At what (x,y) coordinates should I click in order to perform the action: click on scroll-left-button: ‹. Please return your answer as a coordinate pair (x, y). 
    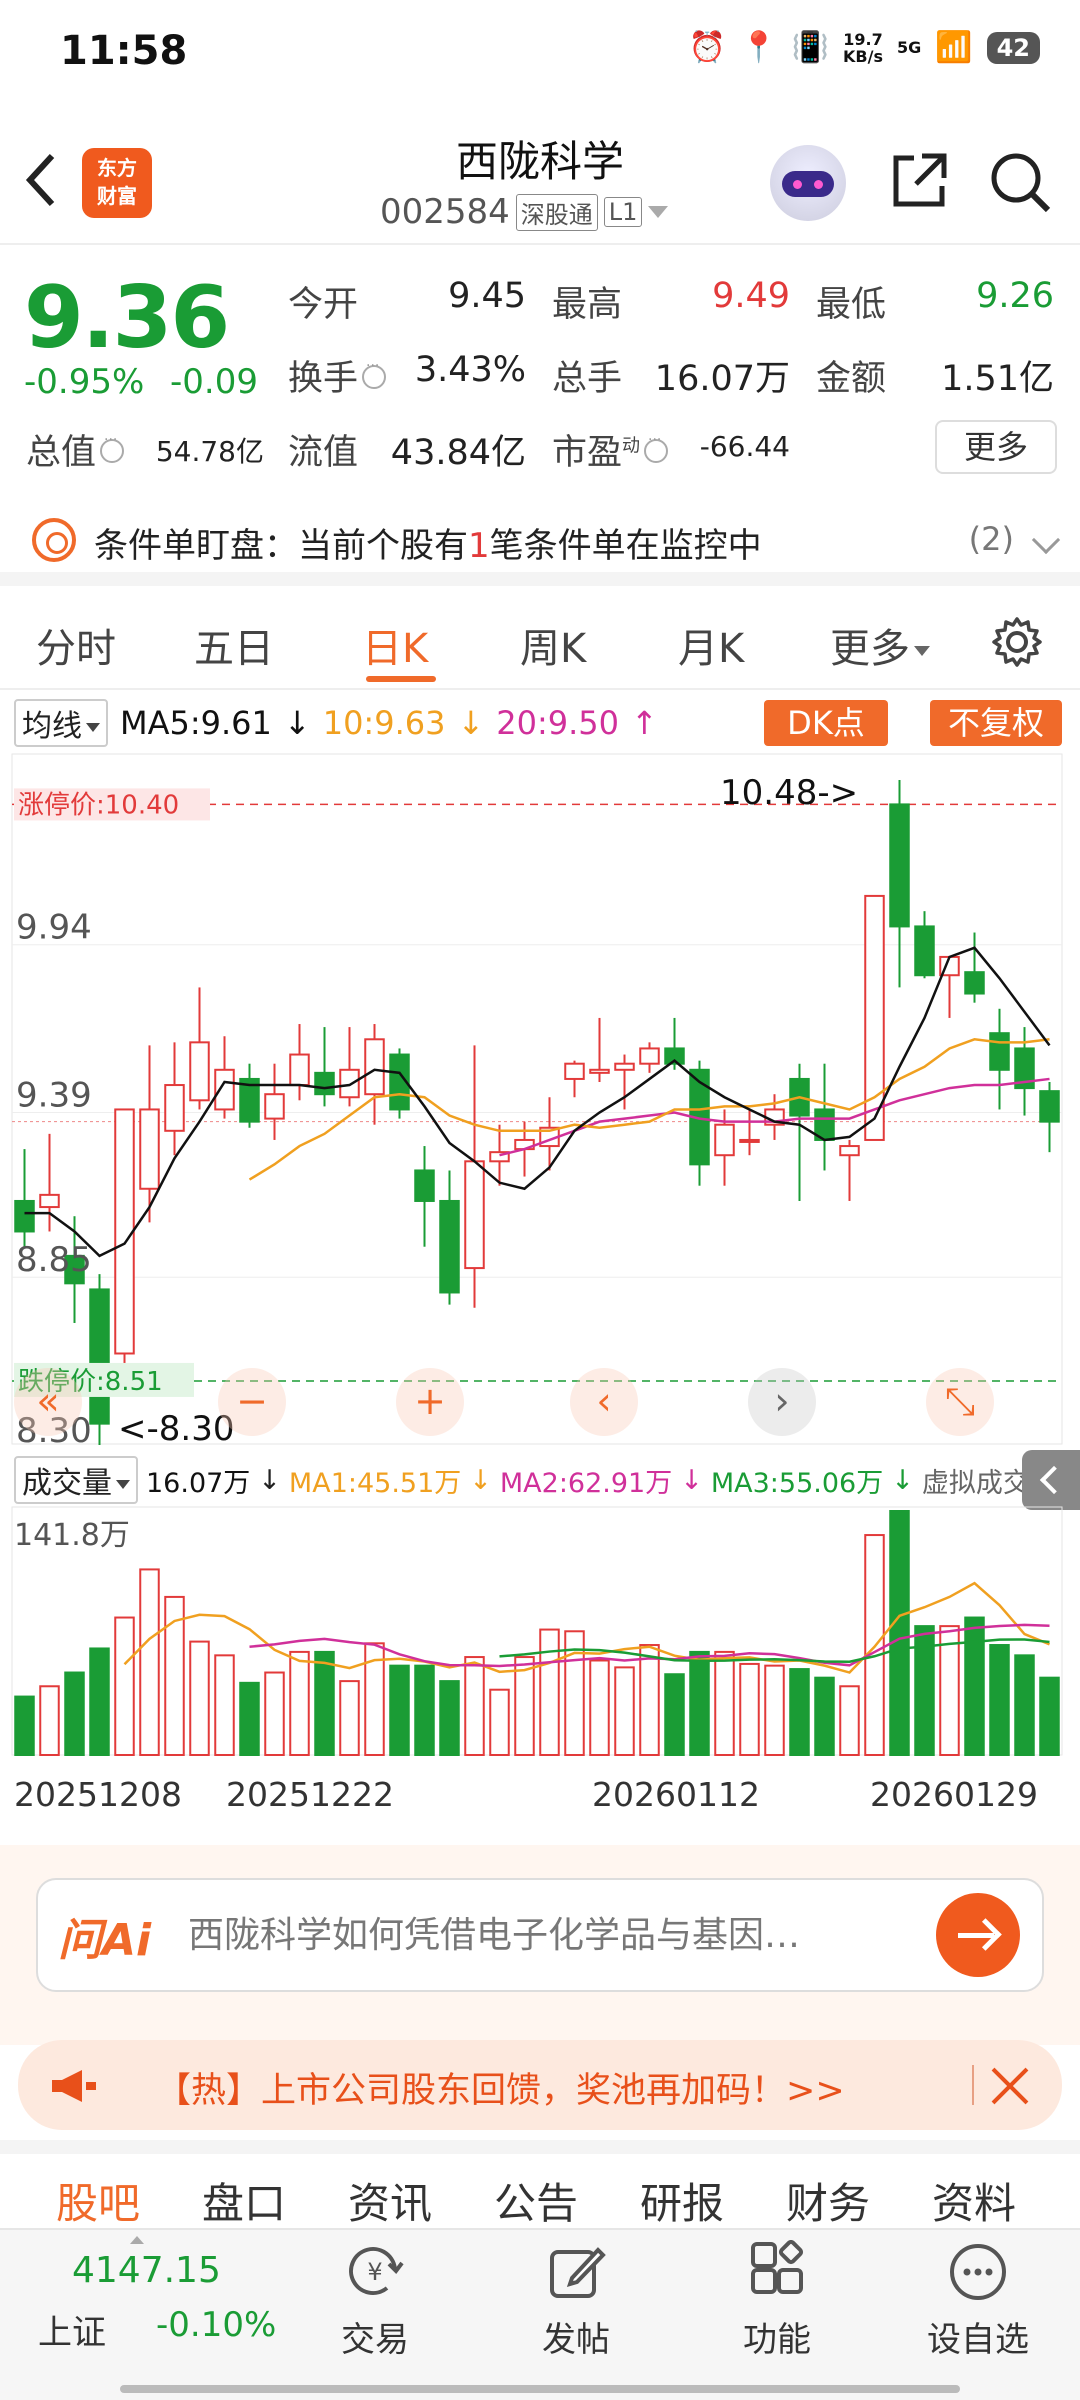
    Looking at the image, I should click on (604, 1402).